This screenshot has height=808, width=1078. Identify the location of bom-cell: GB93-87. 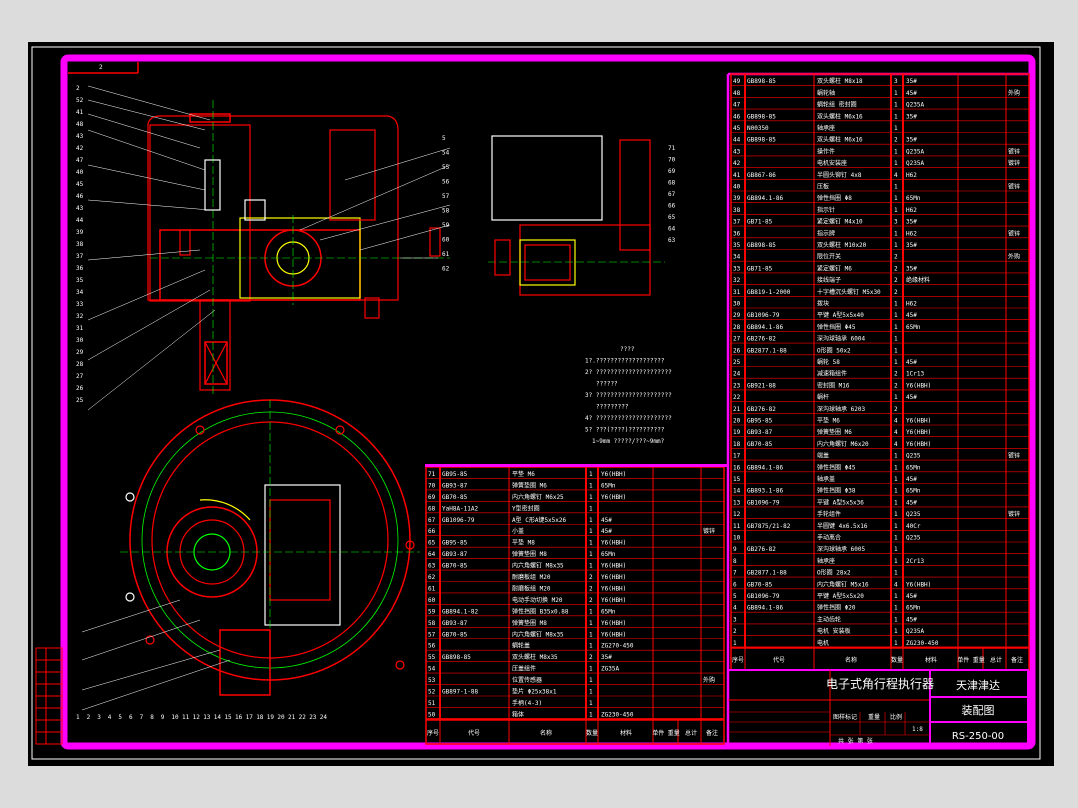
(455, 554).